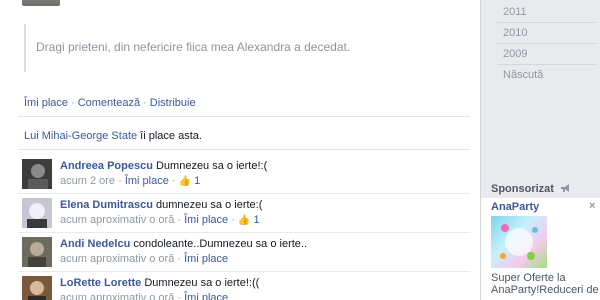 This screenshot has width=600, height=300. What do you see at coordinates (95, 244) in the screenshot?
I see `comment-author-link: Andi Nedelcu` at bounding box center [95, 244].